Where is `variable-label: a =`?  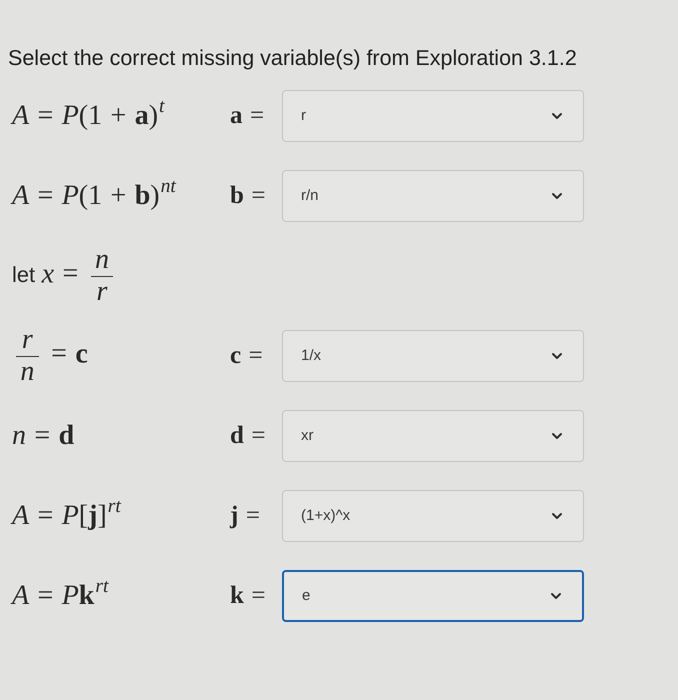 variable-label: a = is located at coordinates (248, 116).